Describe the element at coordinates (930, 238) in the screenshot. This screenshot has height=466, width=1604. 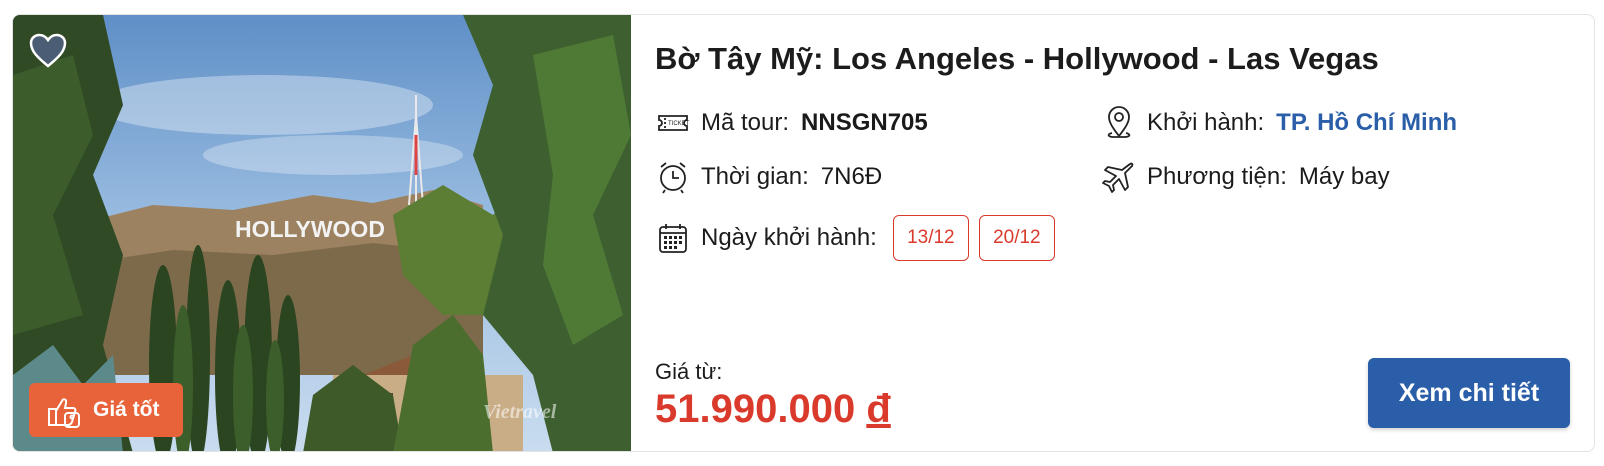
I see `date-chip: 13/12` at that location.